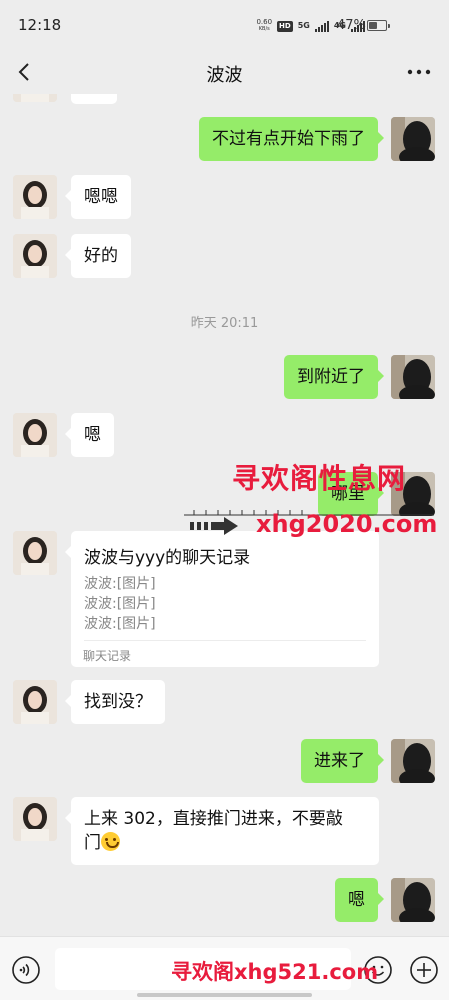 The height and width of the screenshot is (1000, 449). I want to click on divider, so click(225, 640).